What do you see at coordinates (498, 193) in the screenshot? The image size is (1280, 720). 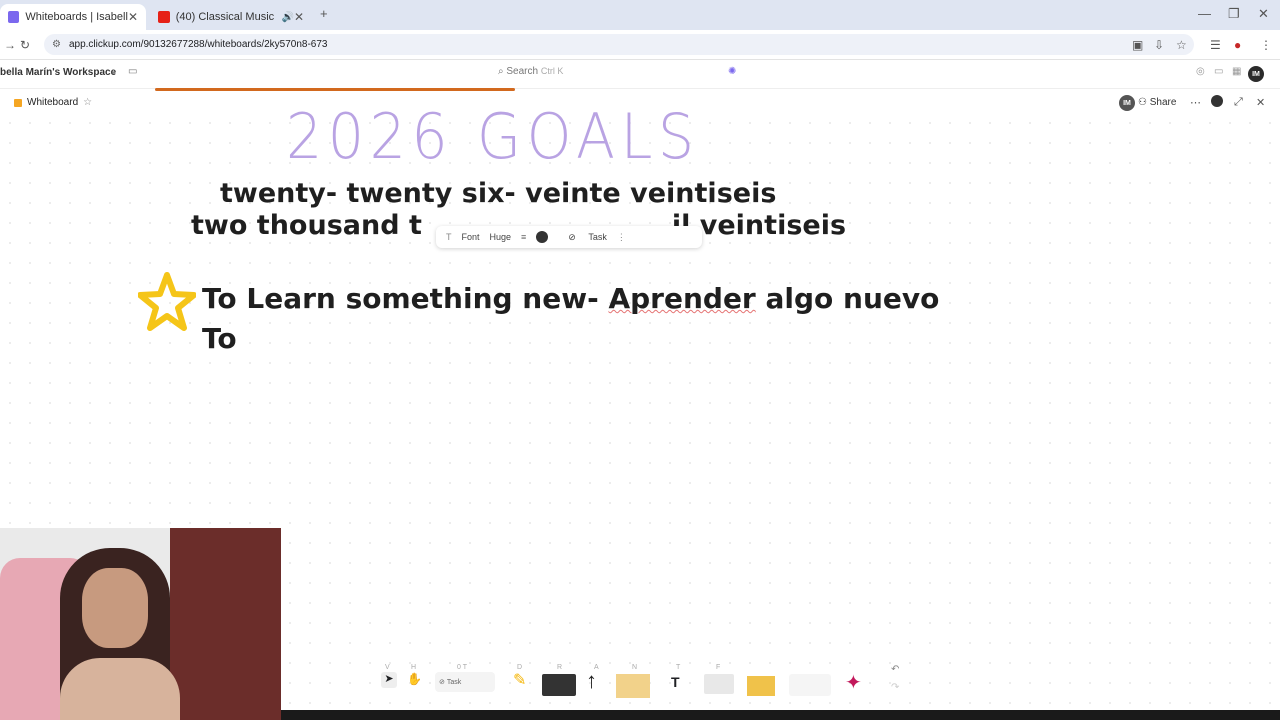 I see `text-line-1: twenty- twenty six- veinte veintiseis` at bounding box center [498, 193].